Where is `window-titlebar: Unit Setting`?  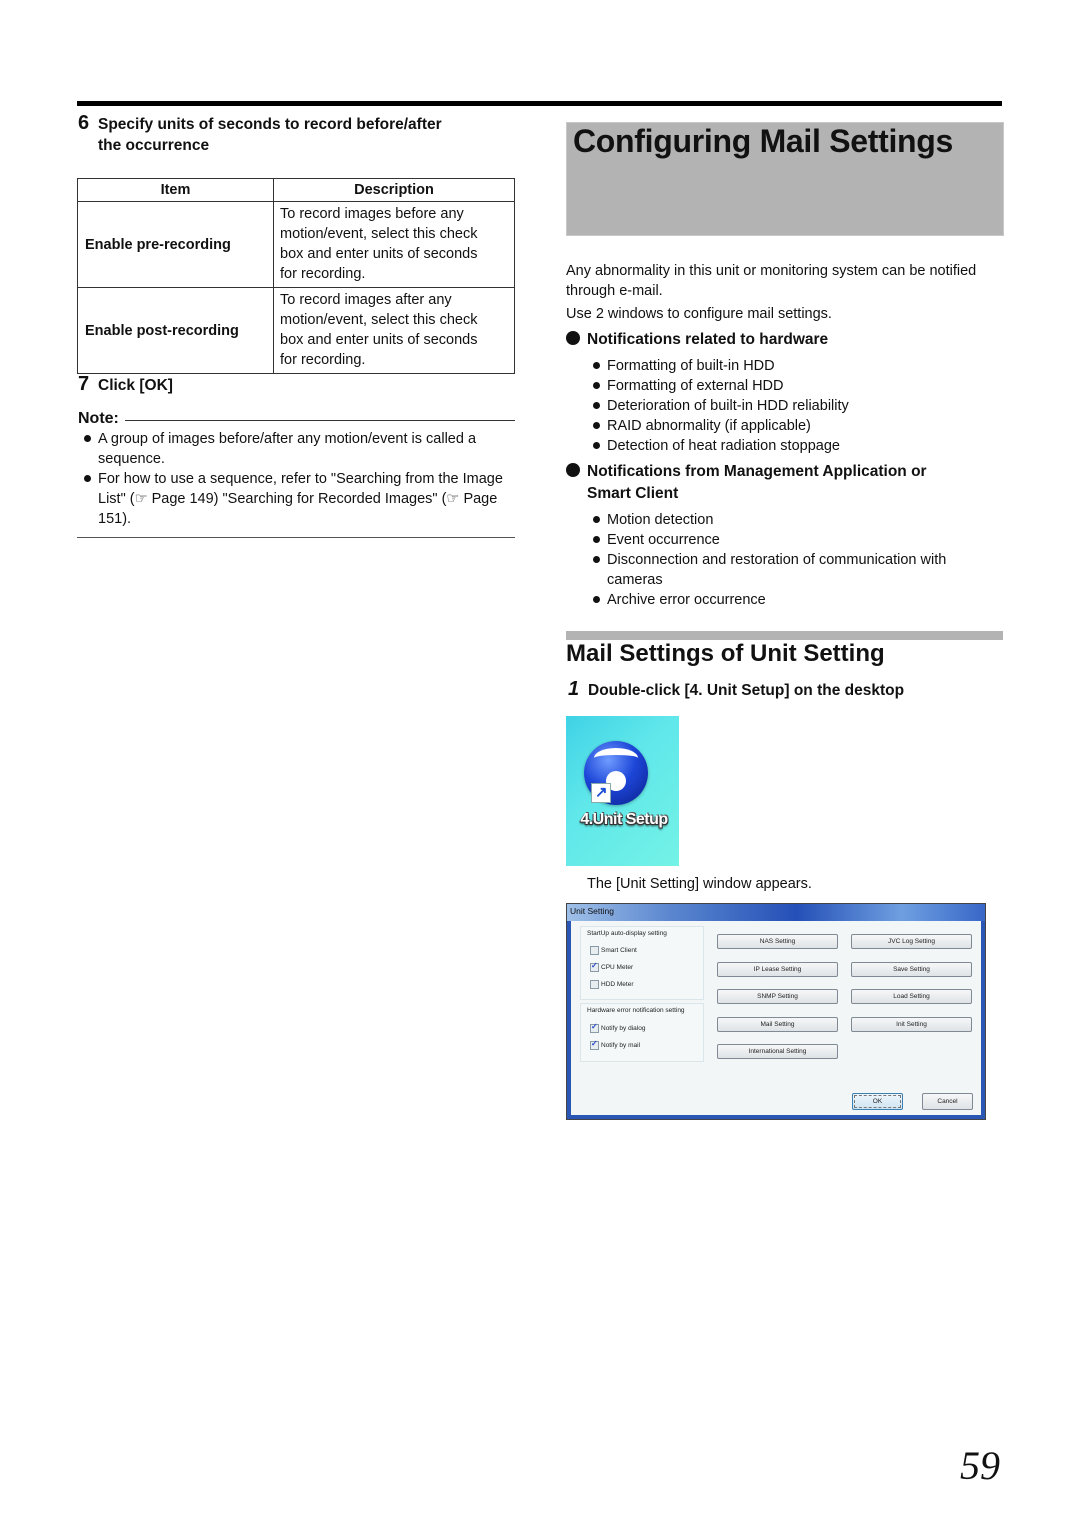
window-titlebar: Unit Setting is located at coordinates (776, 912).